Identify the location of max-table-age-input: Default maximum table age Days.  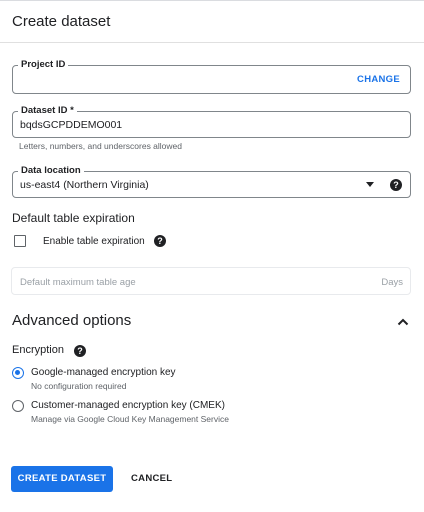
(211, 281).